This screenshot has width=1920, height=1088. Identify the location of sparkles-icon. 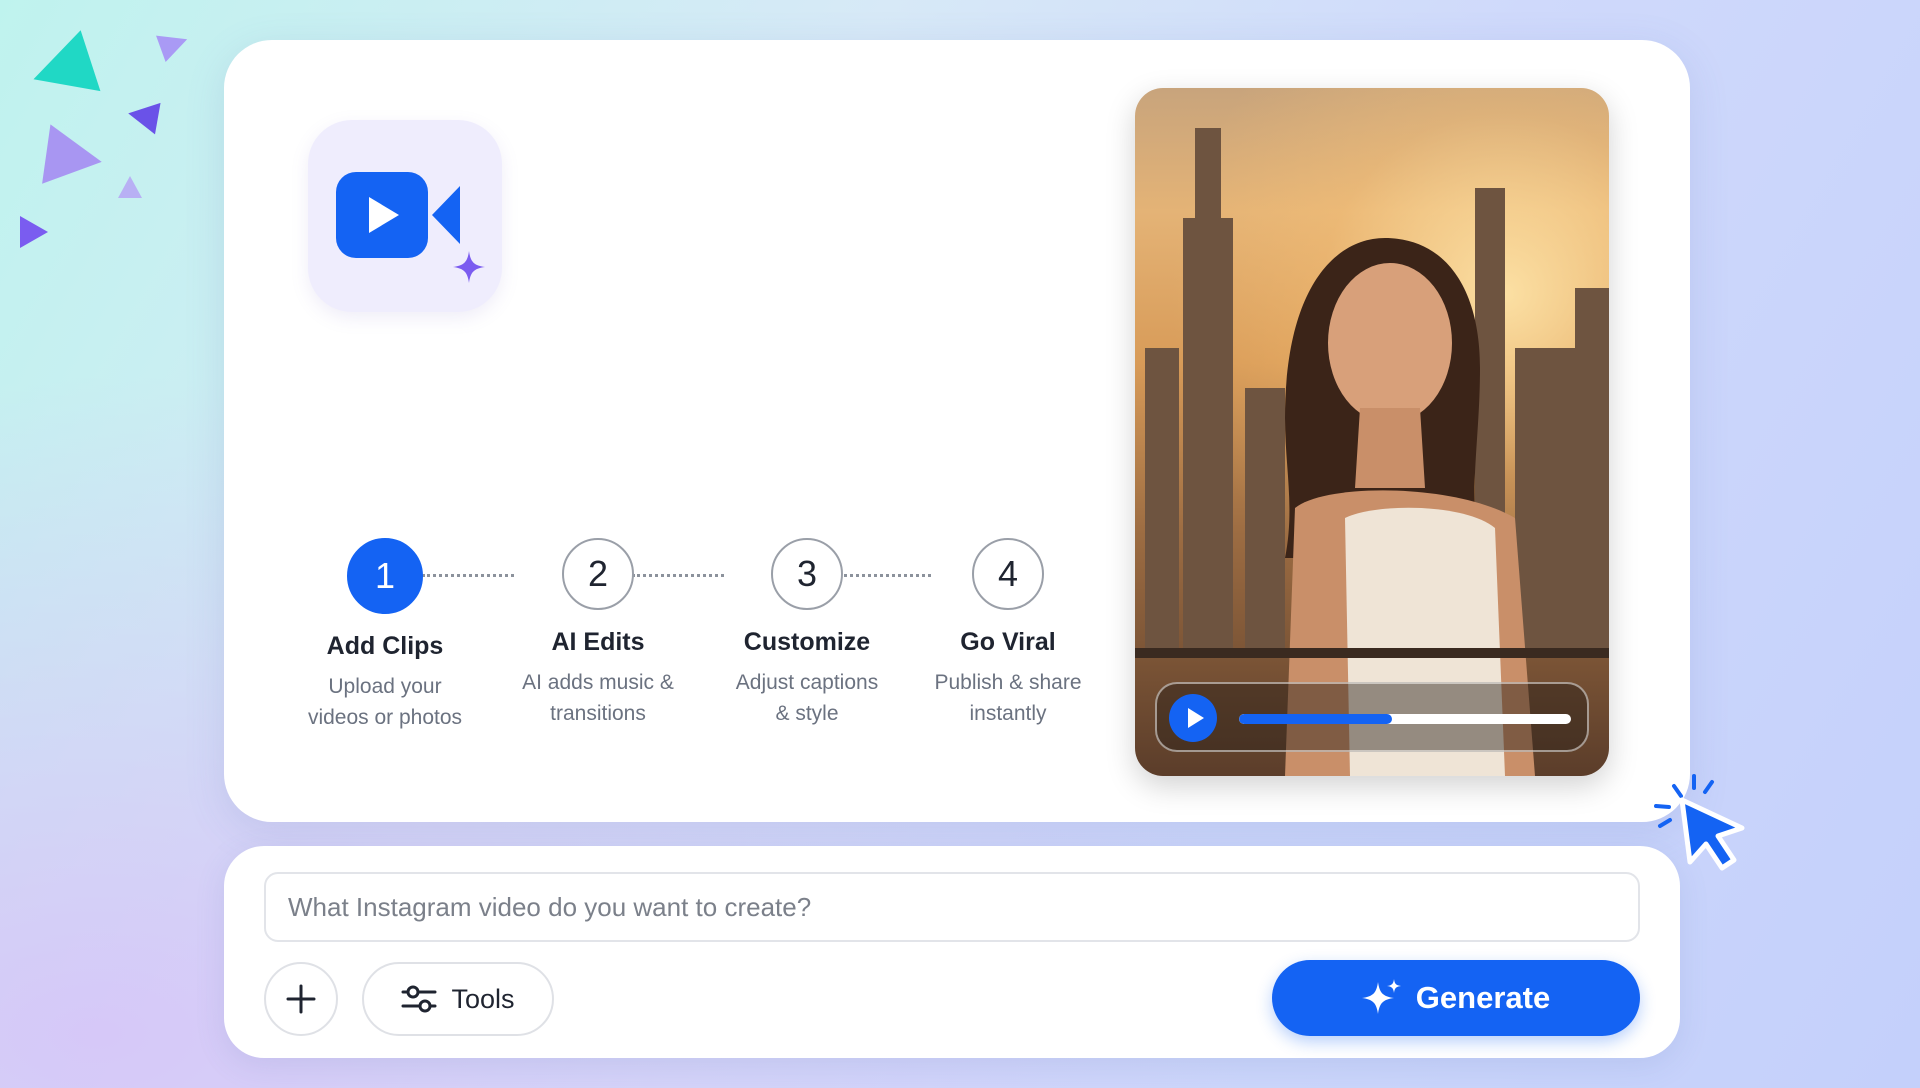
(1381, 996).